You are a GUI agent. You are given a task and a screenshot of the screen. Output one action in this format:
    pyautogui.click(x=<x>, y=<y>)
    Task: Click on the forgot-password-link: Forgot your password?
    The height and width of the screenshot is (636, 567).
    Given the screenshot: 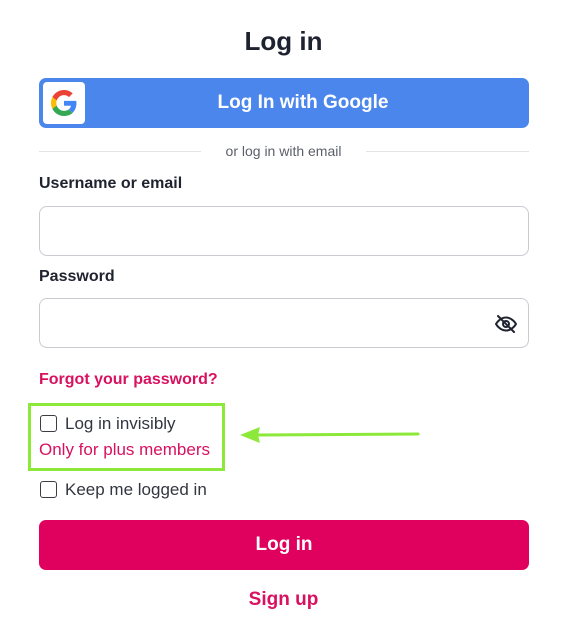 What is the action you would take?
    pyautogui.click(x=128, y=380)
    